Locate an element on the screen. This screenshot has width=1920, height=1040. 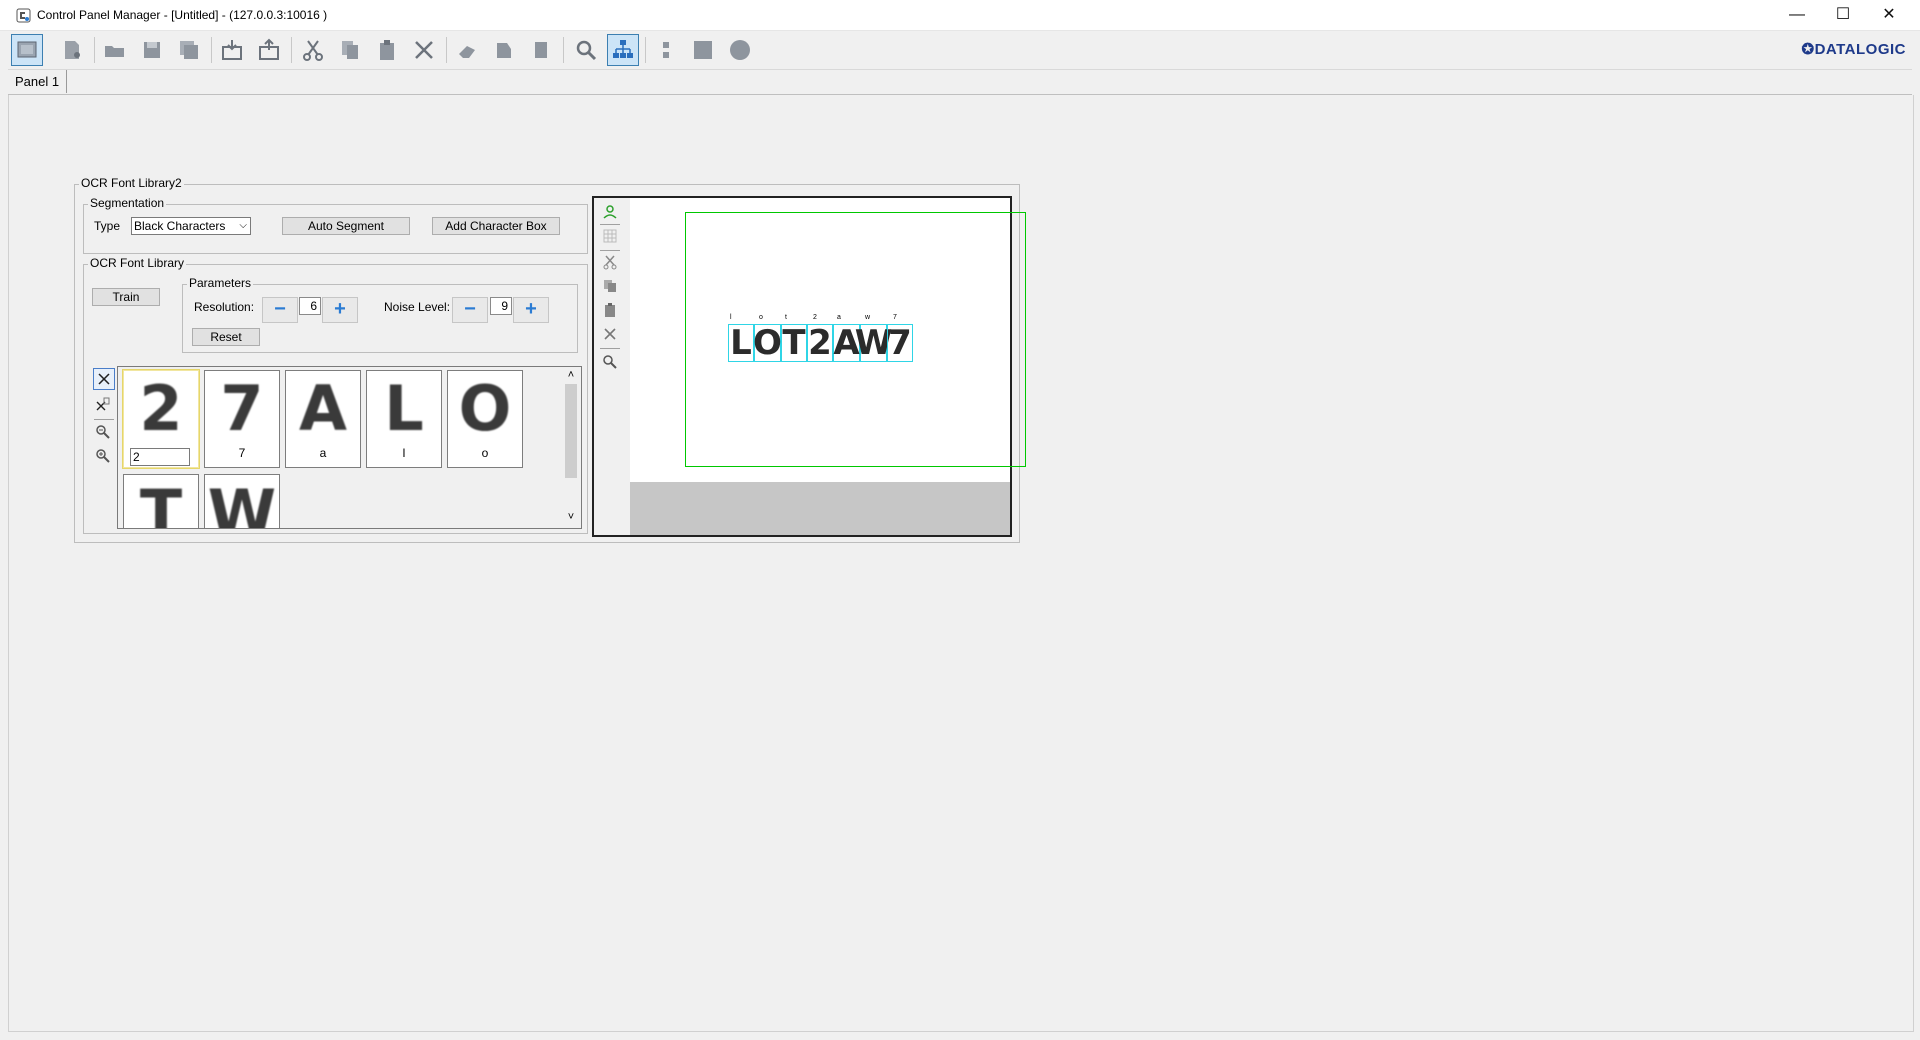
save-all-button is located at coordinates (189, 50).